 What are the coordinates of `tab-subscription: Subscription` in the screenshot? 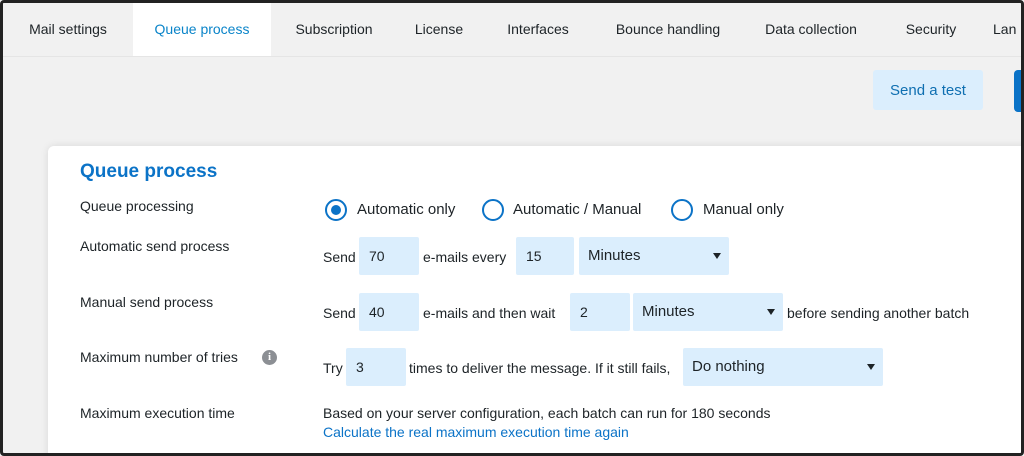 It's located at (334, 29).